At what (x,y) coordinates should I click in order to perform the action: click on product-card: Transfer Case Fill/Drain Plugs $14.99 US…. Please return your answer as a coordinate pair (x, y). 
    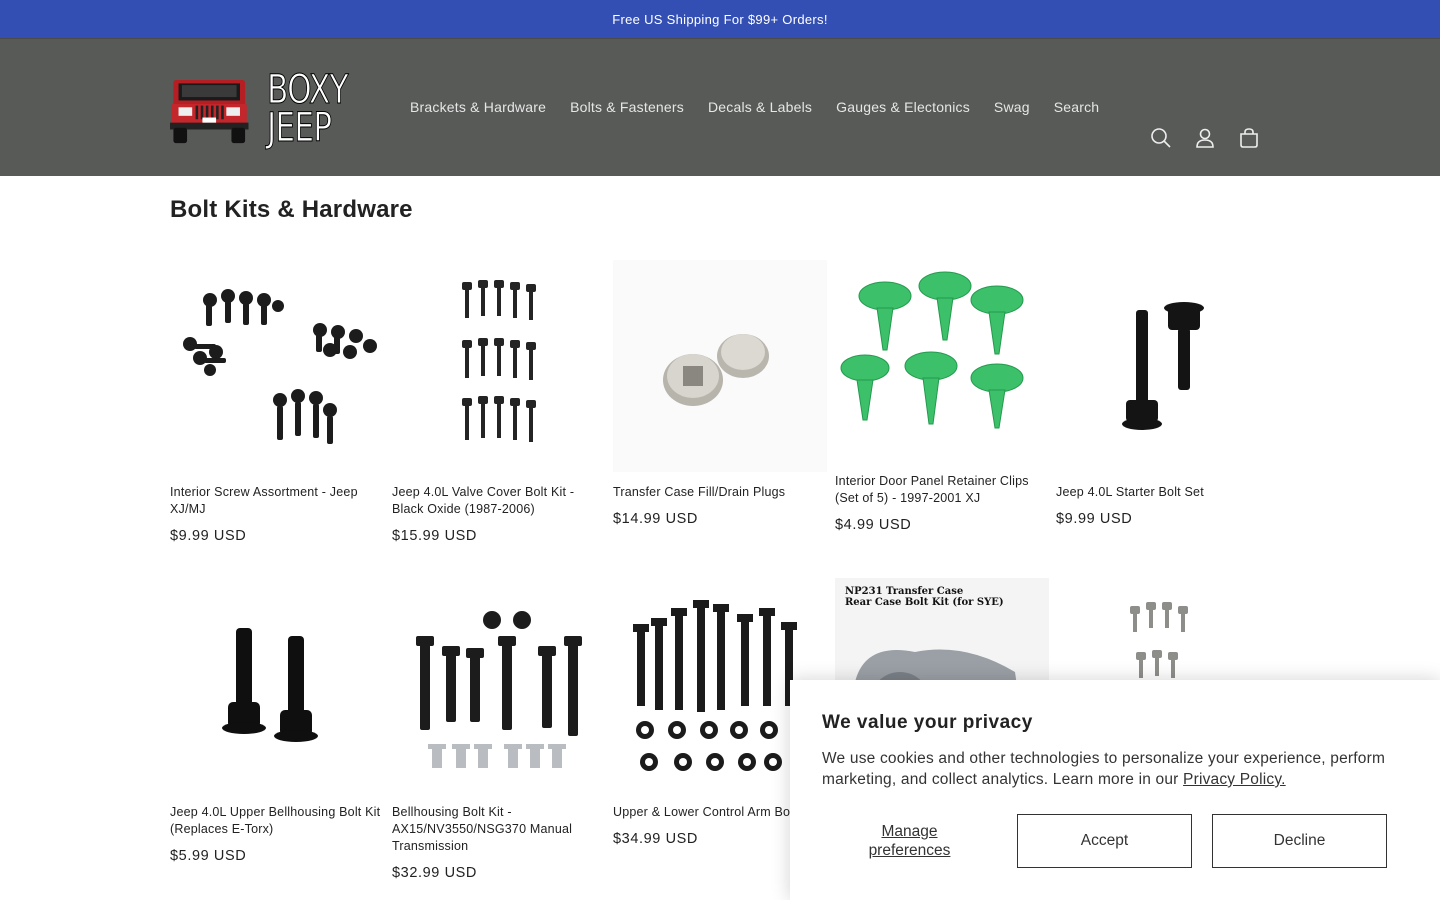
    Looking at the image, I should click on (720, 393).